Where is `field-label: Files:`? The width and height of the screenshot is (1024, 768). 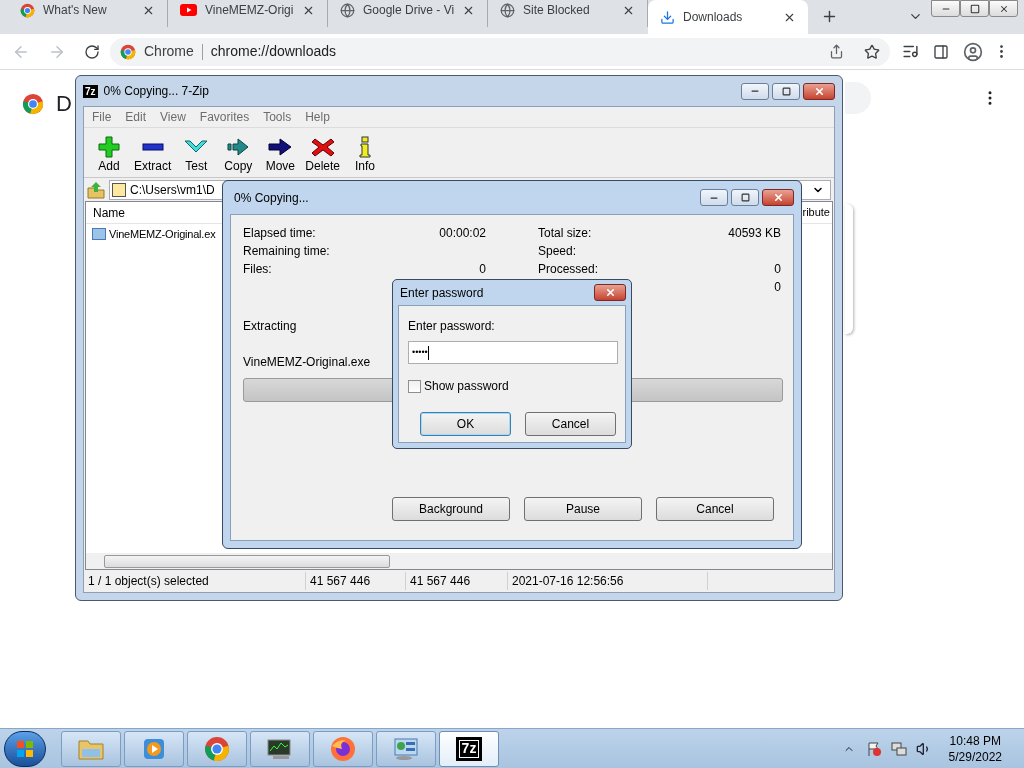
field-label: Files: is located at coordinates (257, 269).